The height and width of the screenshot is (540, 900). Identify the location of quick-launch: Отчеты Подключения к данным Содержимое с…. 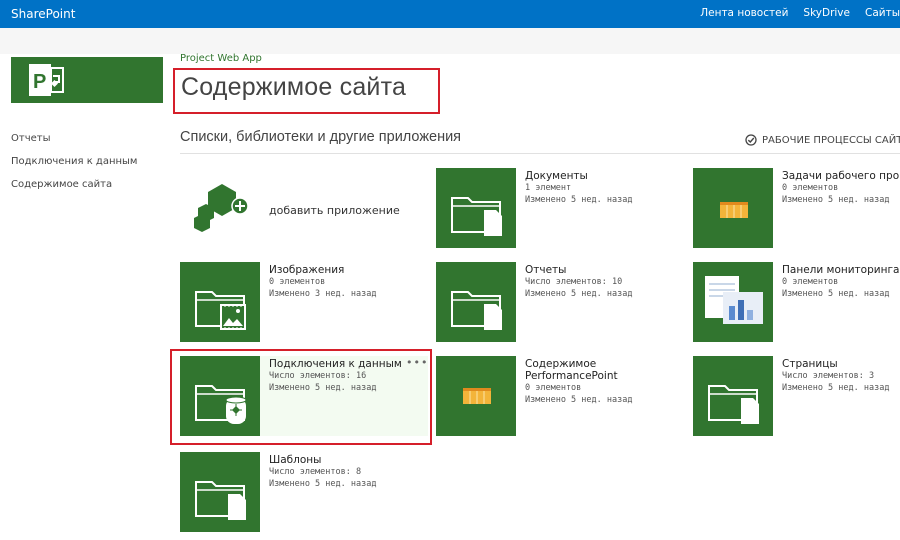
(74, 167).